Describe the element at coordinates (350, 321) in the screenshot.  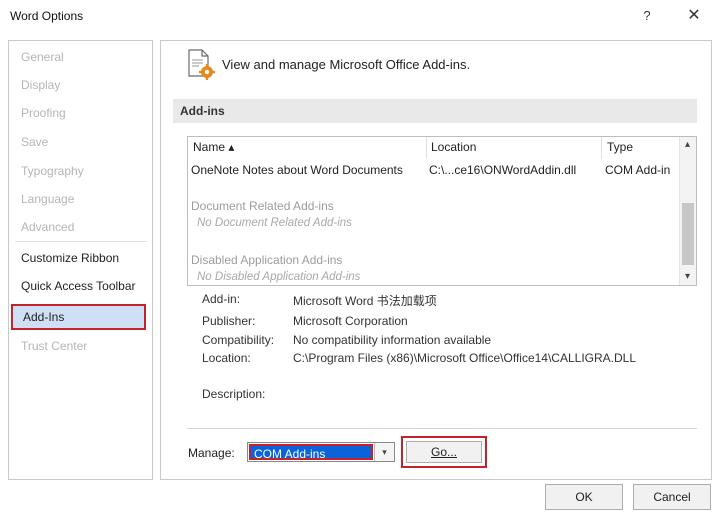
I see `publisher-value: Microsoft Corporation` at that location.